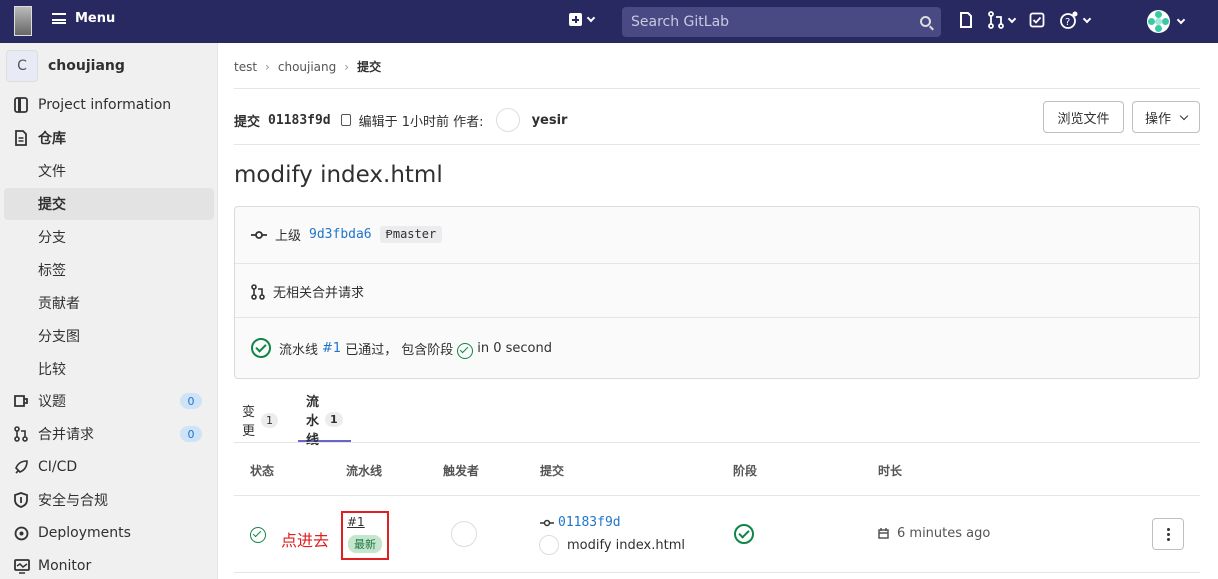 The image size is (1218, 579). What do you see at coordinates (83, 18) in the screenshot?
I see `menu-button: Menu` at bounding box center [83, 18].